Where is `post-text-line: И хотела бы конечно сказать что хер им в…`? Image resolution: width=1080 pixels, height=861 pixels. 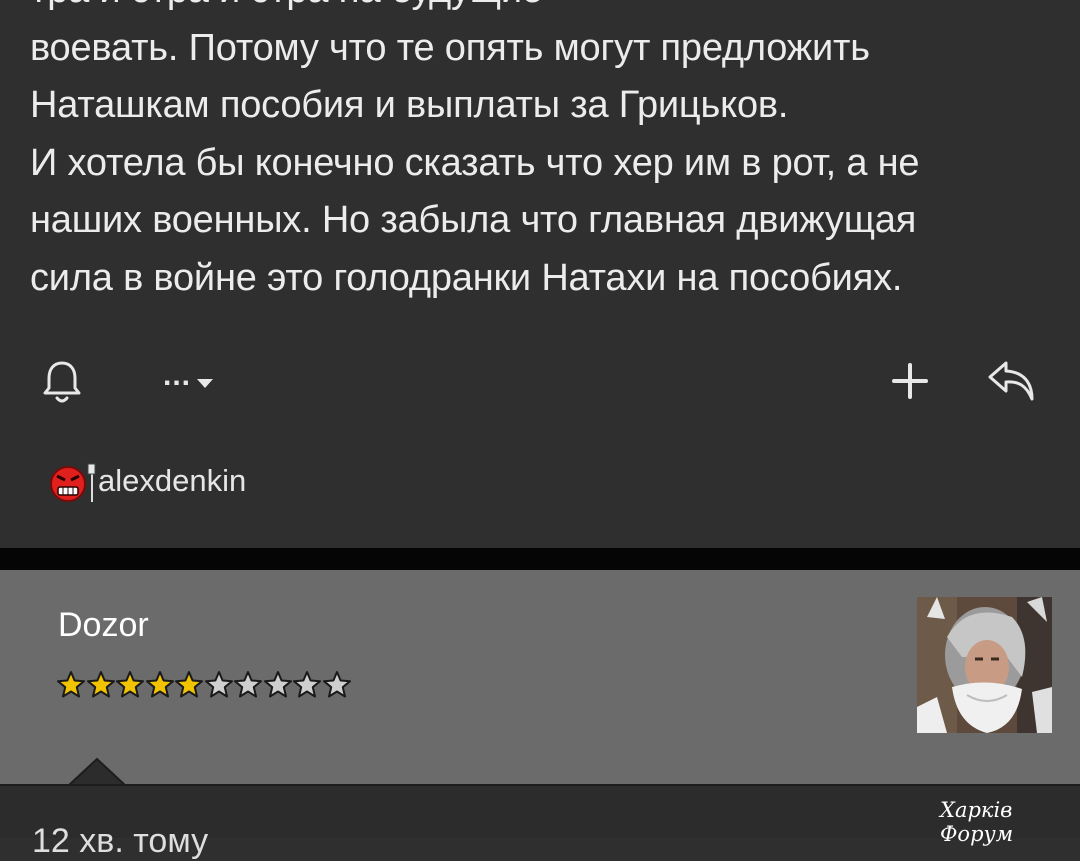
post-text-line: И хотела бы конечно сказать что хер им в… is located at coordinates (475, 162).